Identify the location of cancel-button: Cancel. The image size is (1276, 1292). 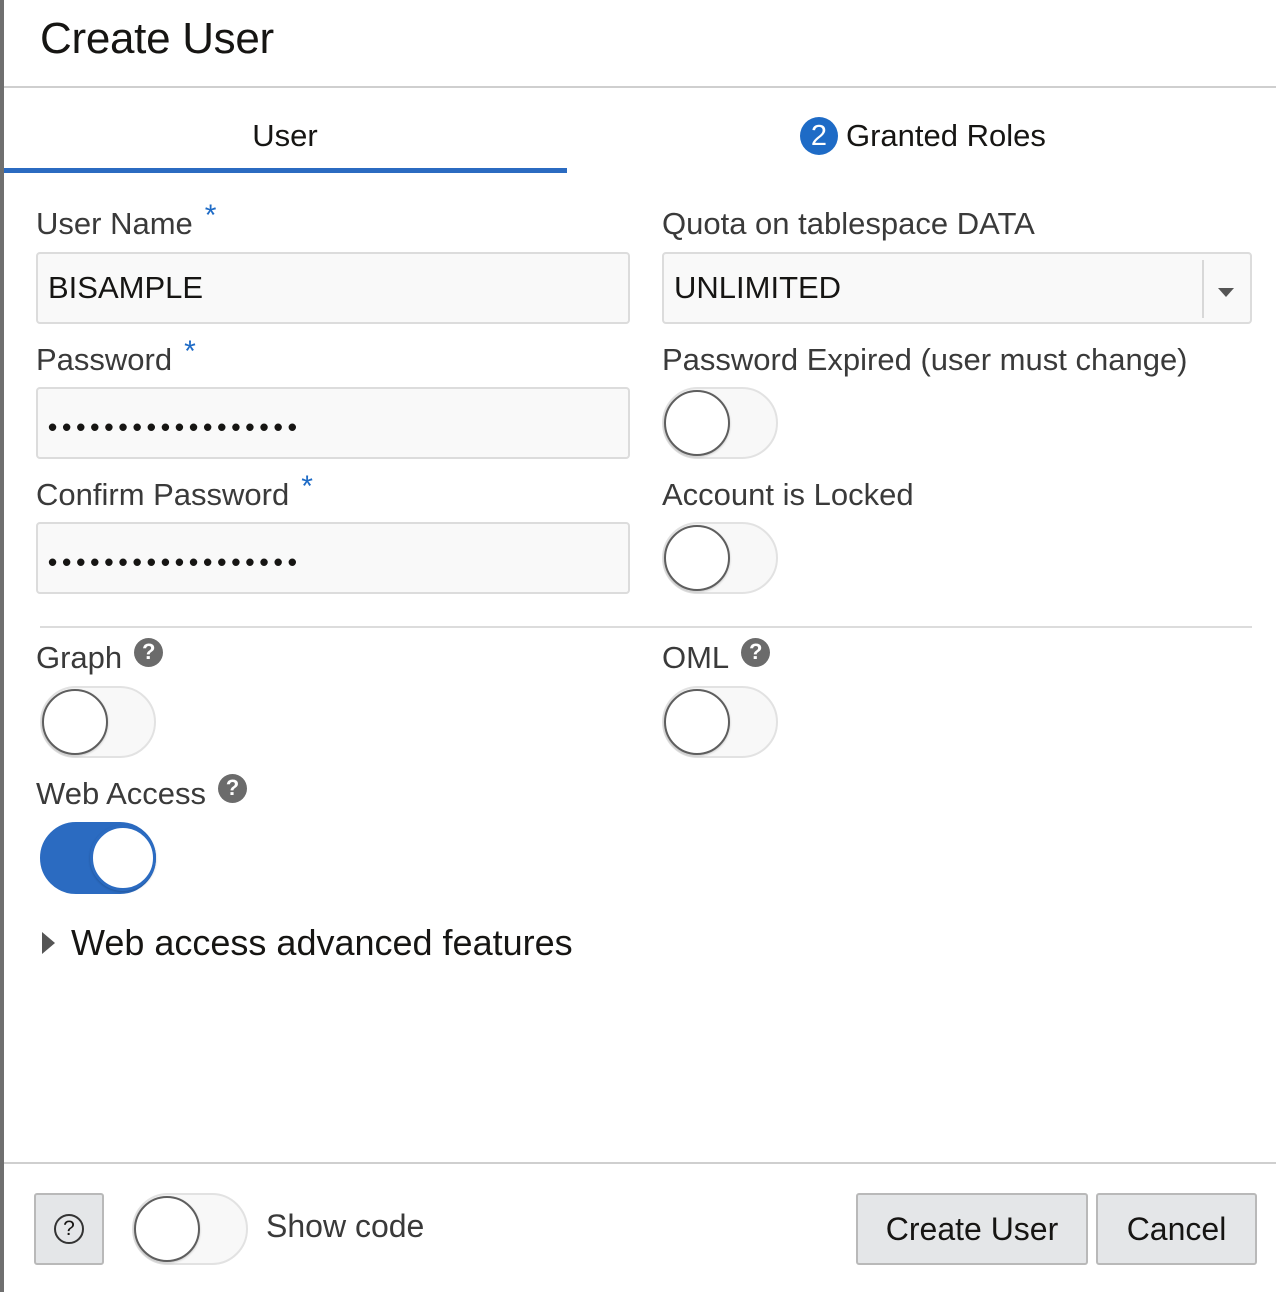
(1176, 1229).